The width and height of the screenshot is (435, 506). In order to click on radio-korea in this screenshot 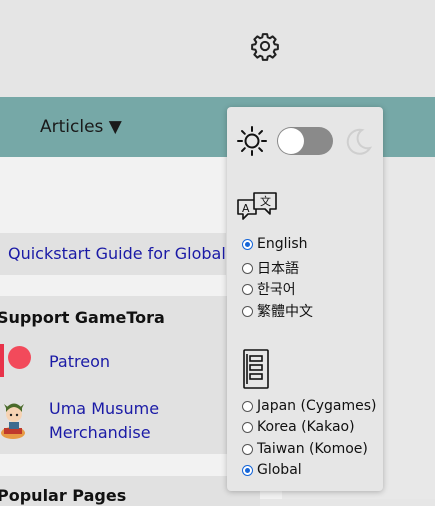, I will do `click(247, 427)`.